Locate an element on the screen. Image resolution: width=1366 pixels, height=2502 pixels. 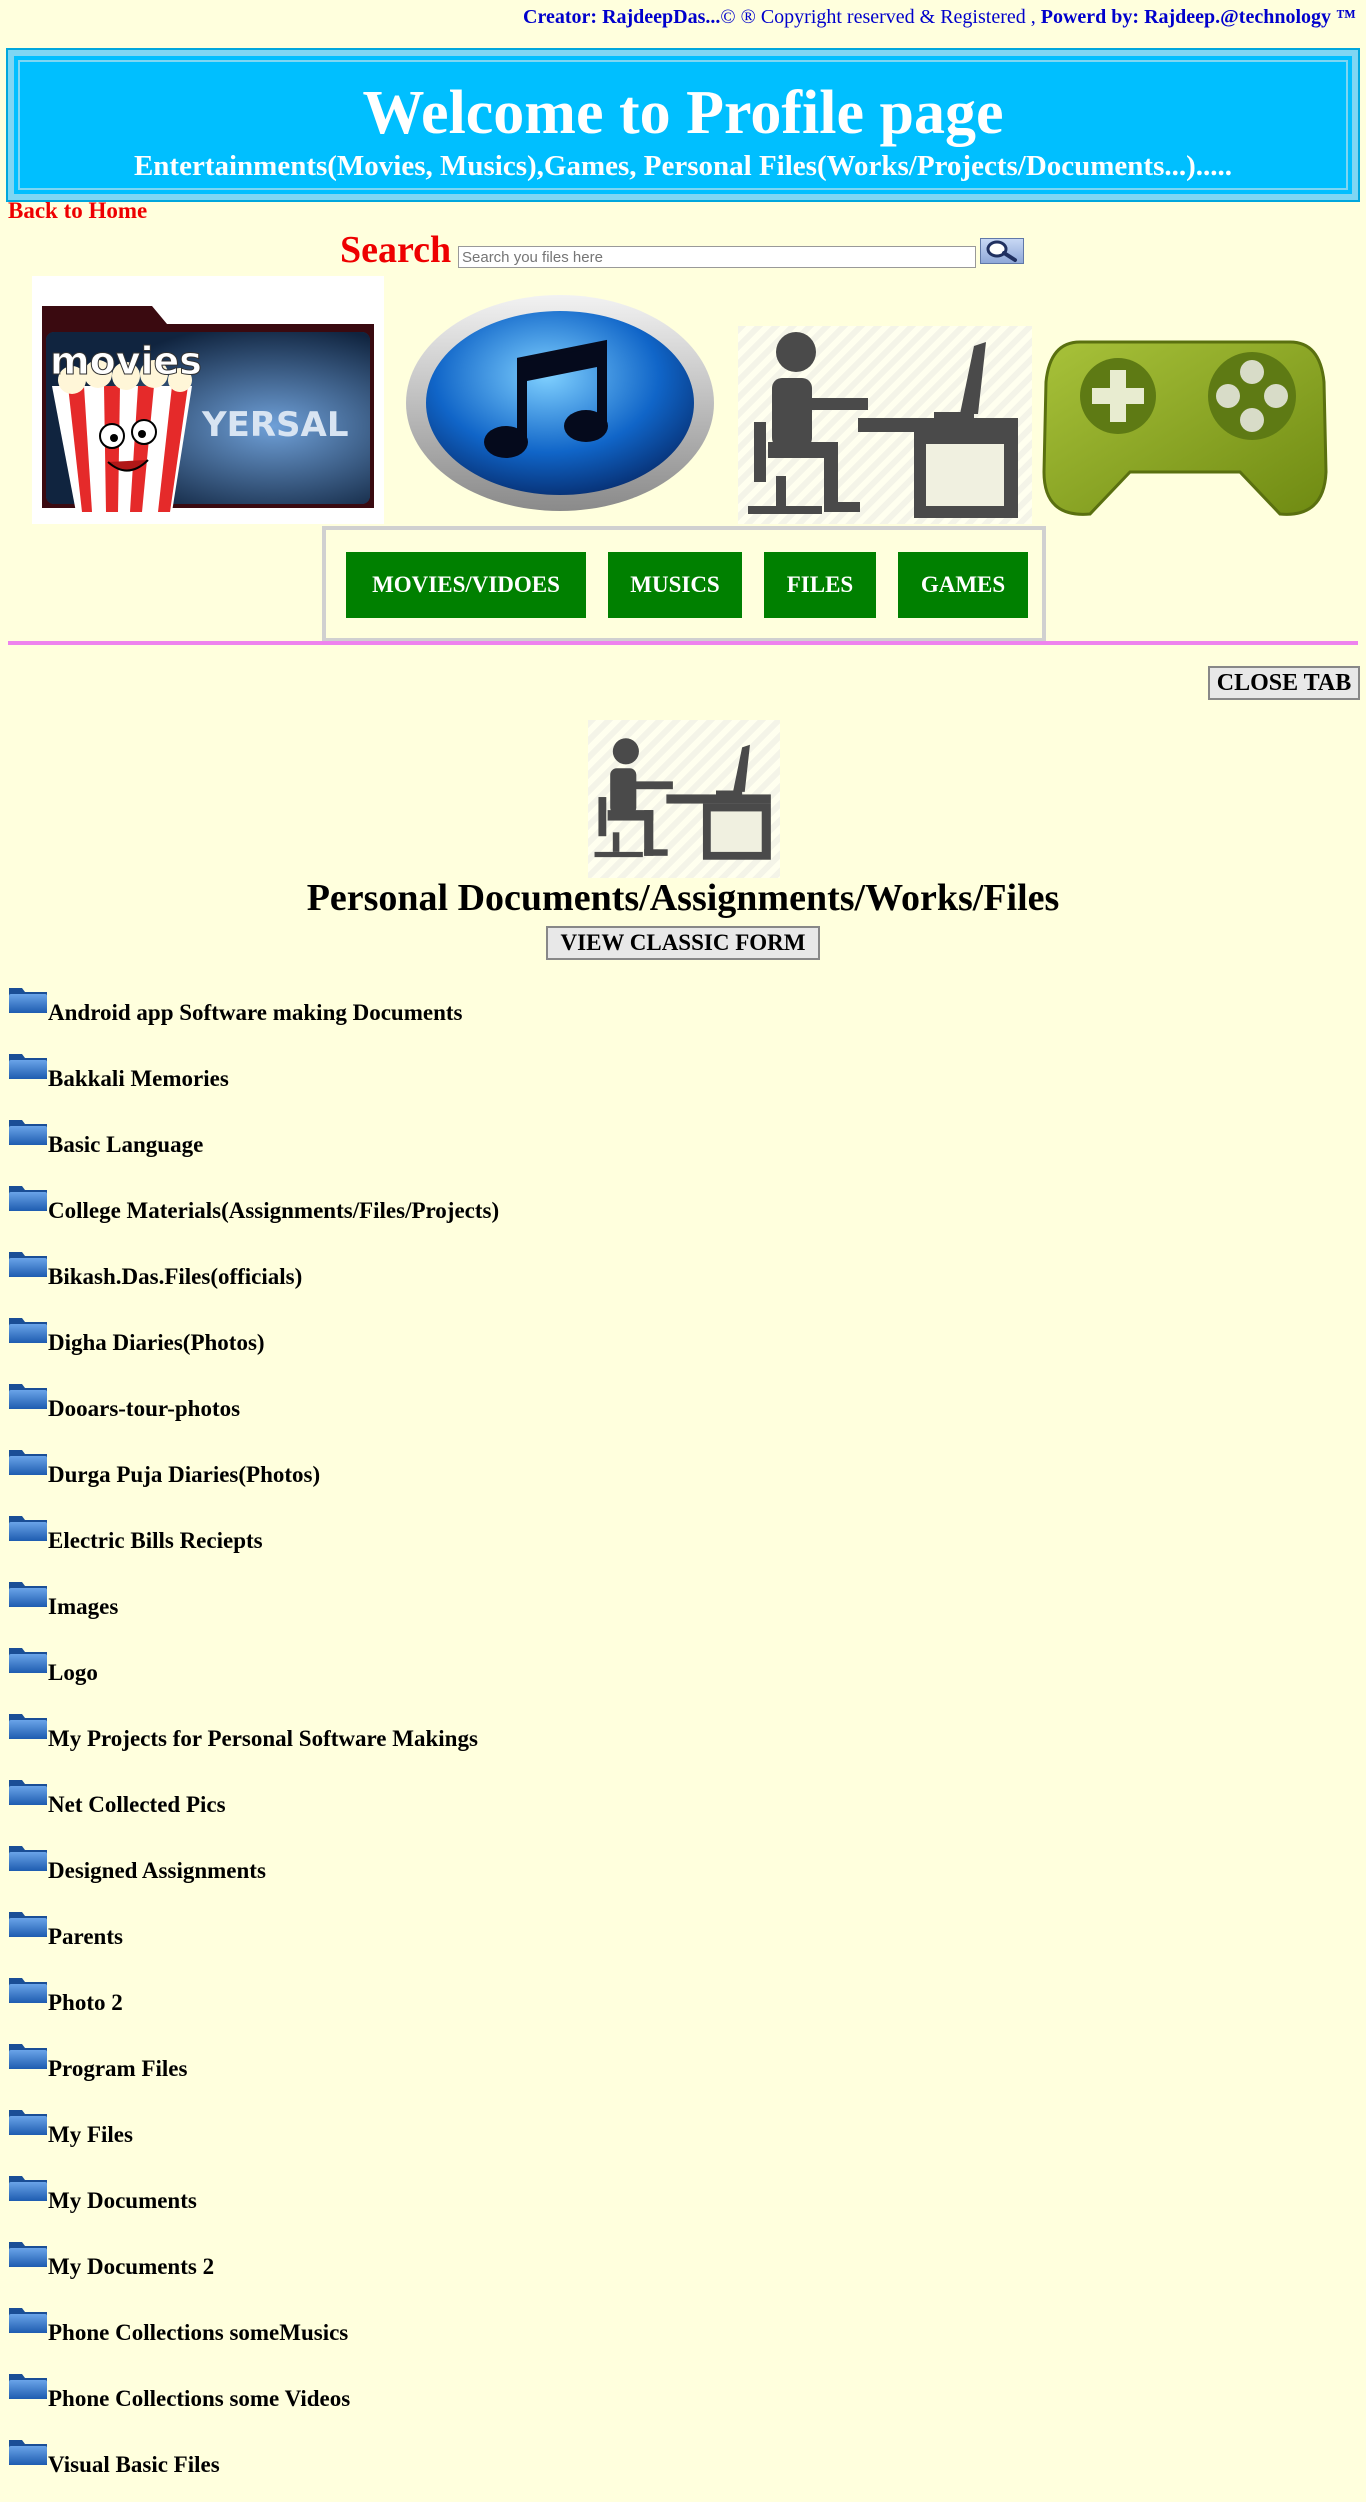
movies-tile-text: movies is located at coordinates (126, 361).